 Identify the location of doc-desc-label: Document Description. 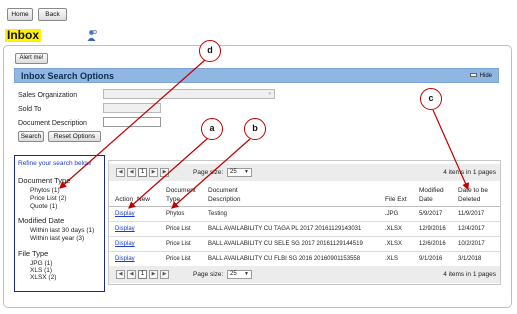
(52, 123).